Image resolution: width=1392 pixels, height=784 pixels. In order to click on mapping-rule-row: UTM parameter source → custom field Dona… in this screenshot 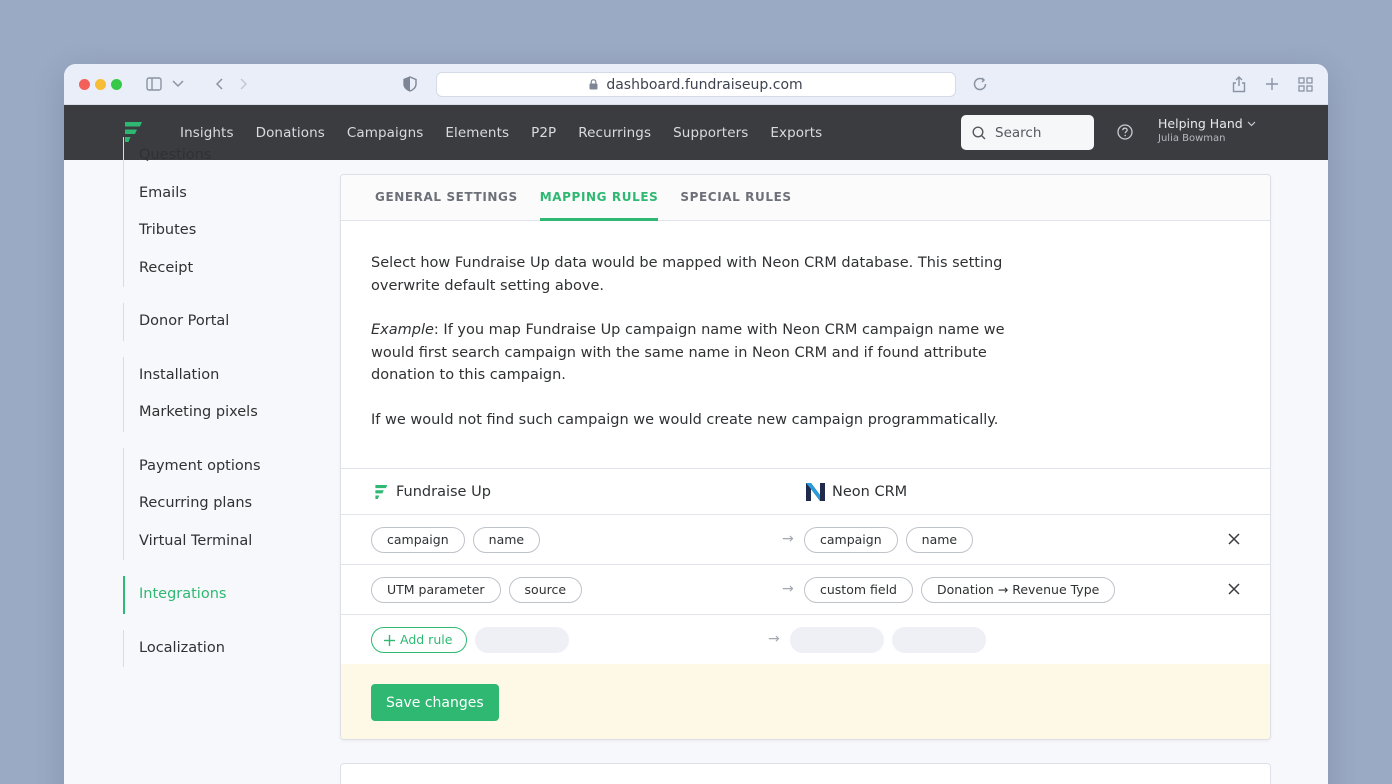, I will do `click(805, 590)`.